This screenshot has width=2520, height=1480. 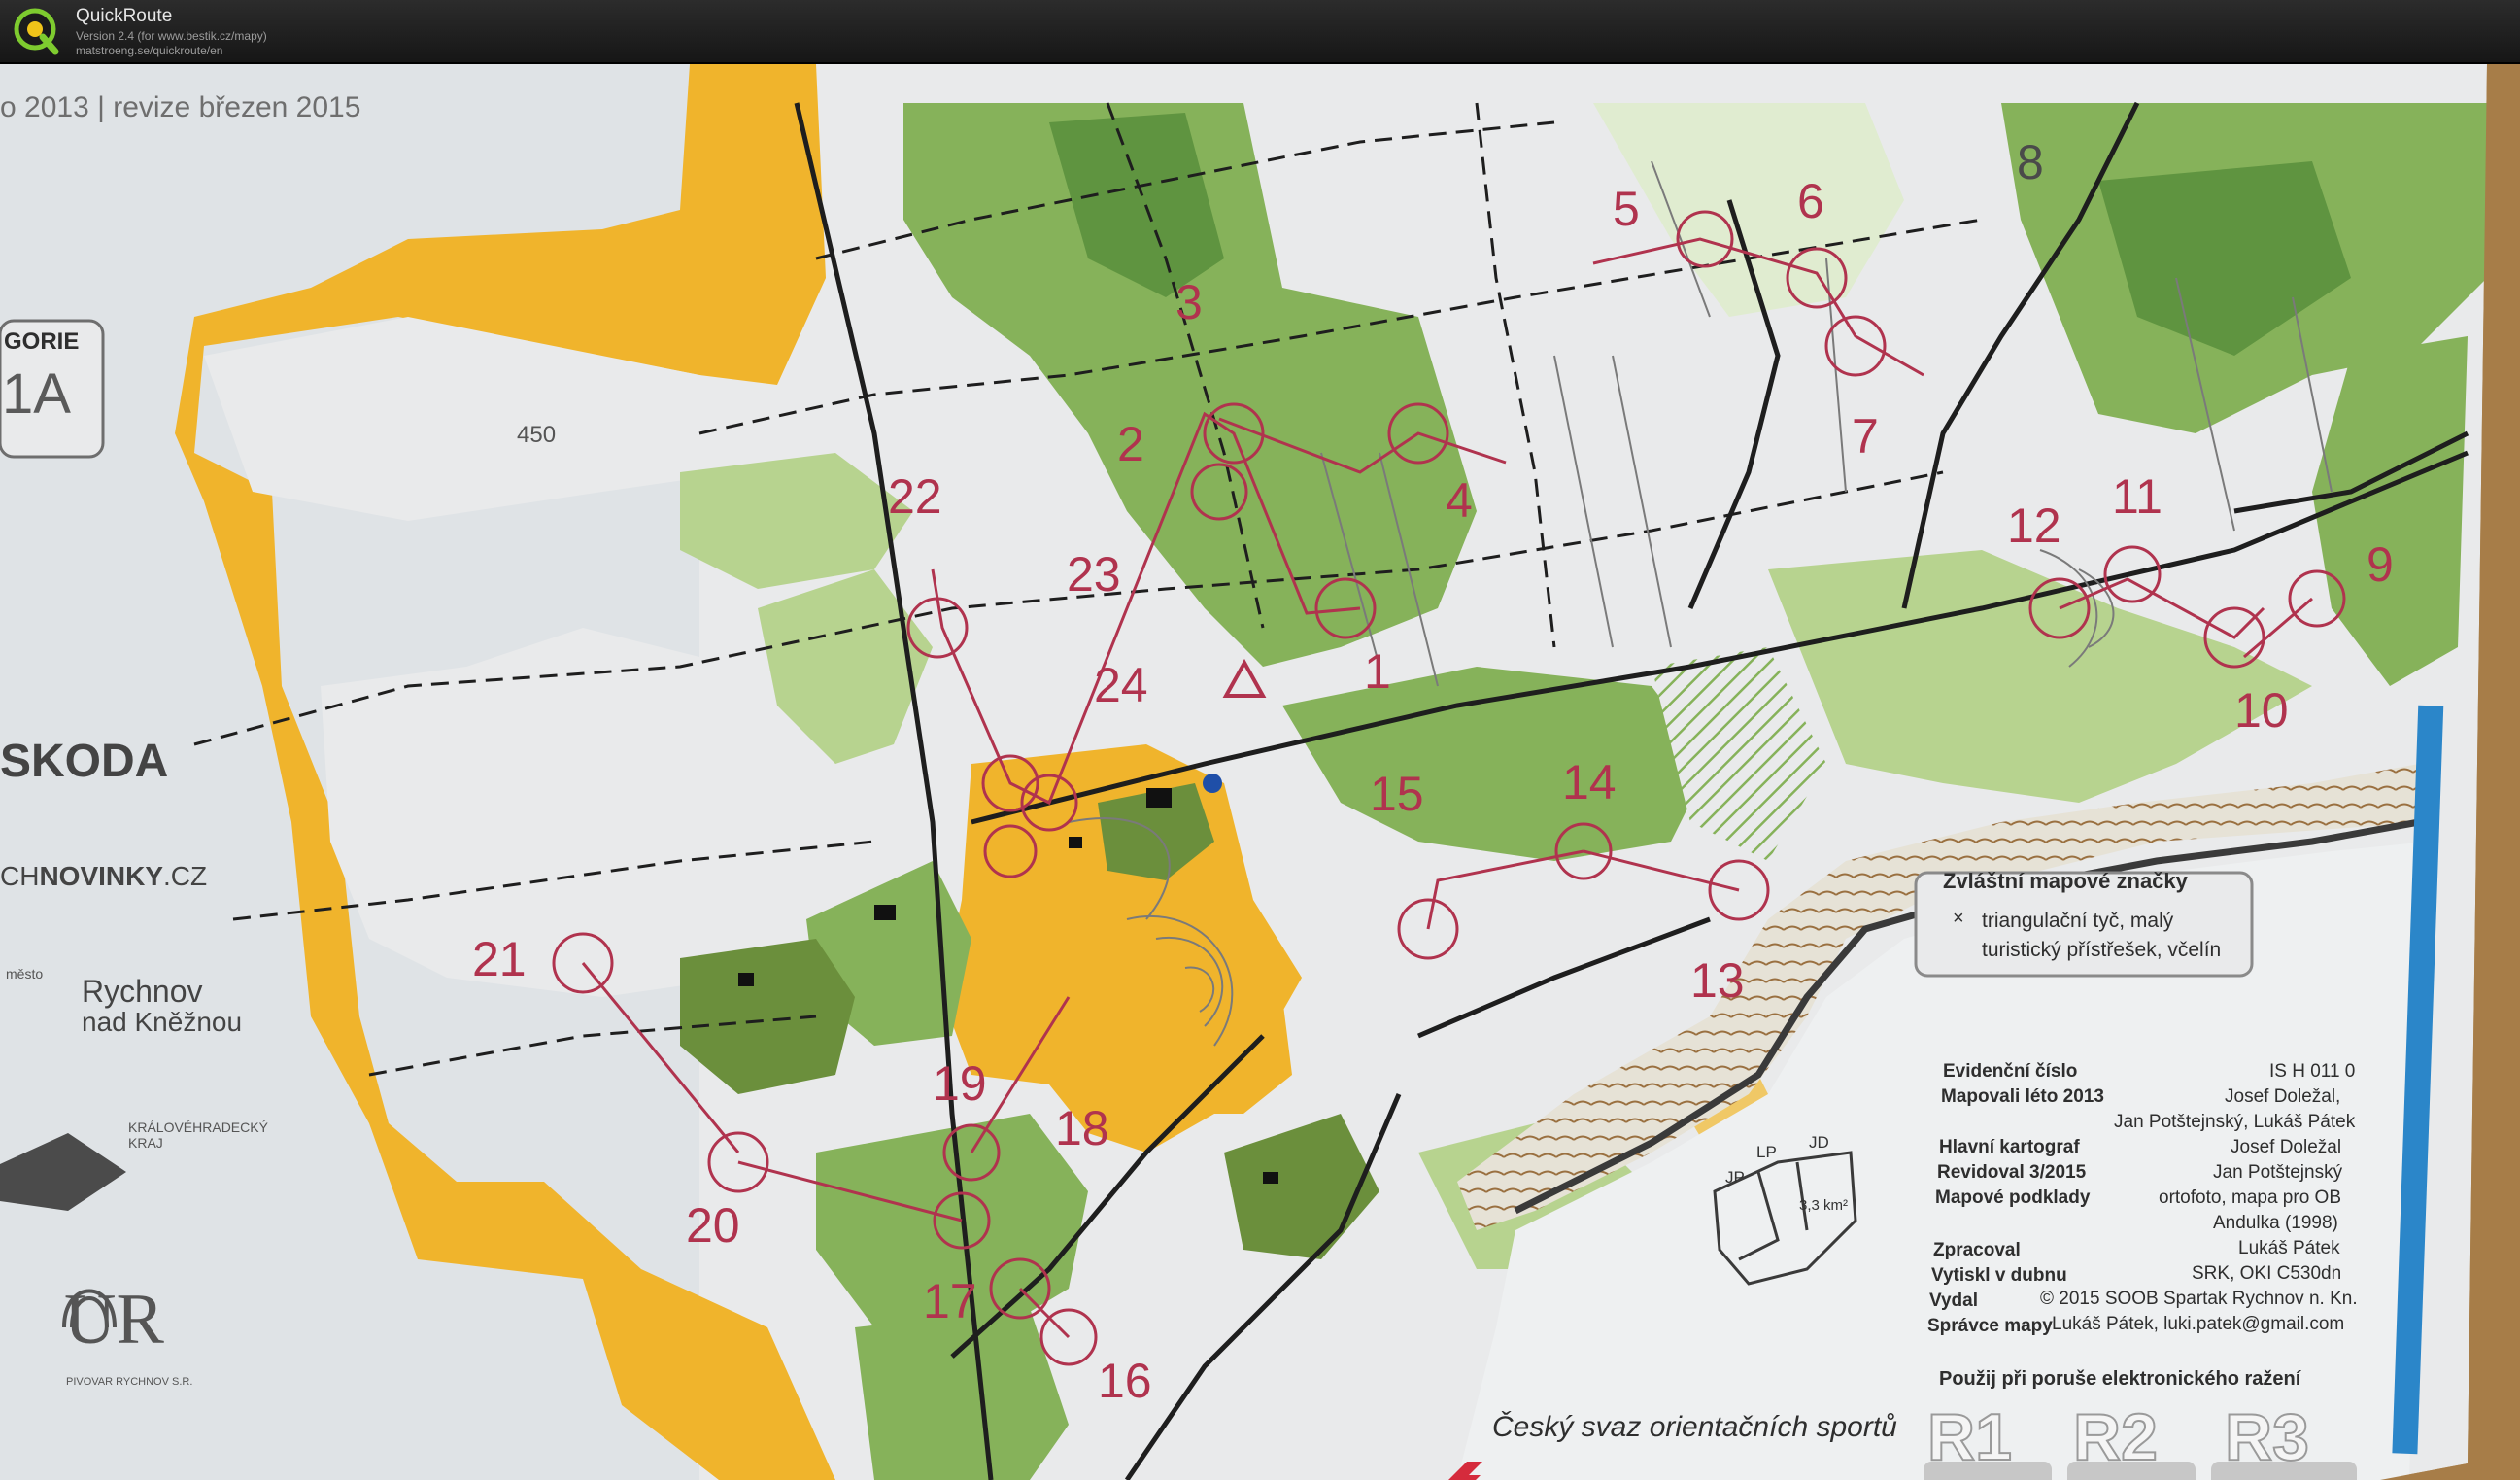 I want to click on control-number-3: 3, so click(x=1189, y=302).